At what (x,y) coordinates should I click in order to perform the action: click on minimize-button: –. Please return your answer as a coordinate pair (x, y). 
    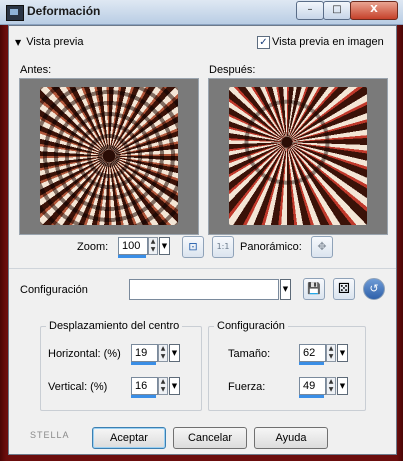
    Looking at the image, I should click on (310, 10).